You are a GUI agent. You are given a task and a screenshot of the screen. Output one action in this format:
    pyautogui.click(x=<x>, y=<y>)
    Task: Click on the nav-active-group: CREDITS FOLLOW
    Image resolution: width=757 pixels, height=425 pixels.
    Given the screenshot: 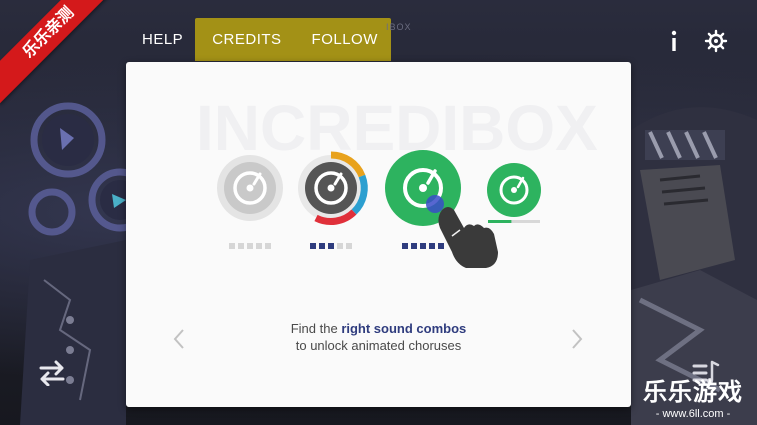 What is the action you would take?
    pyautogui.click(x=293, y=39)
    